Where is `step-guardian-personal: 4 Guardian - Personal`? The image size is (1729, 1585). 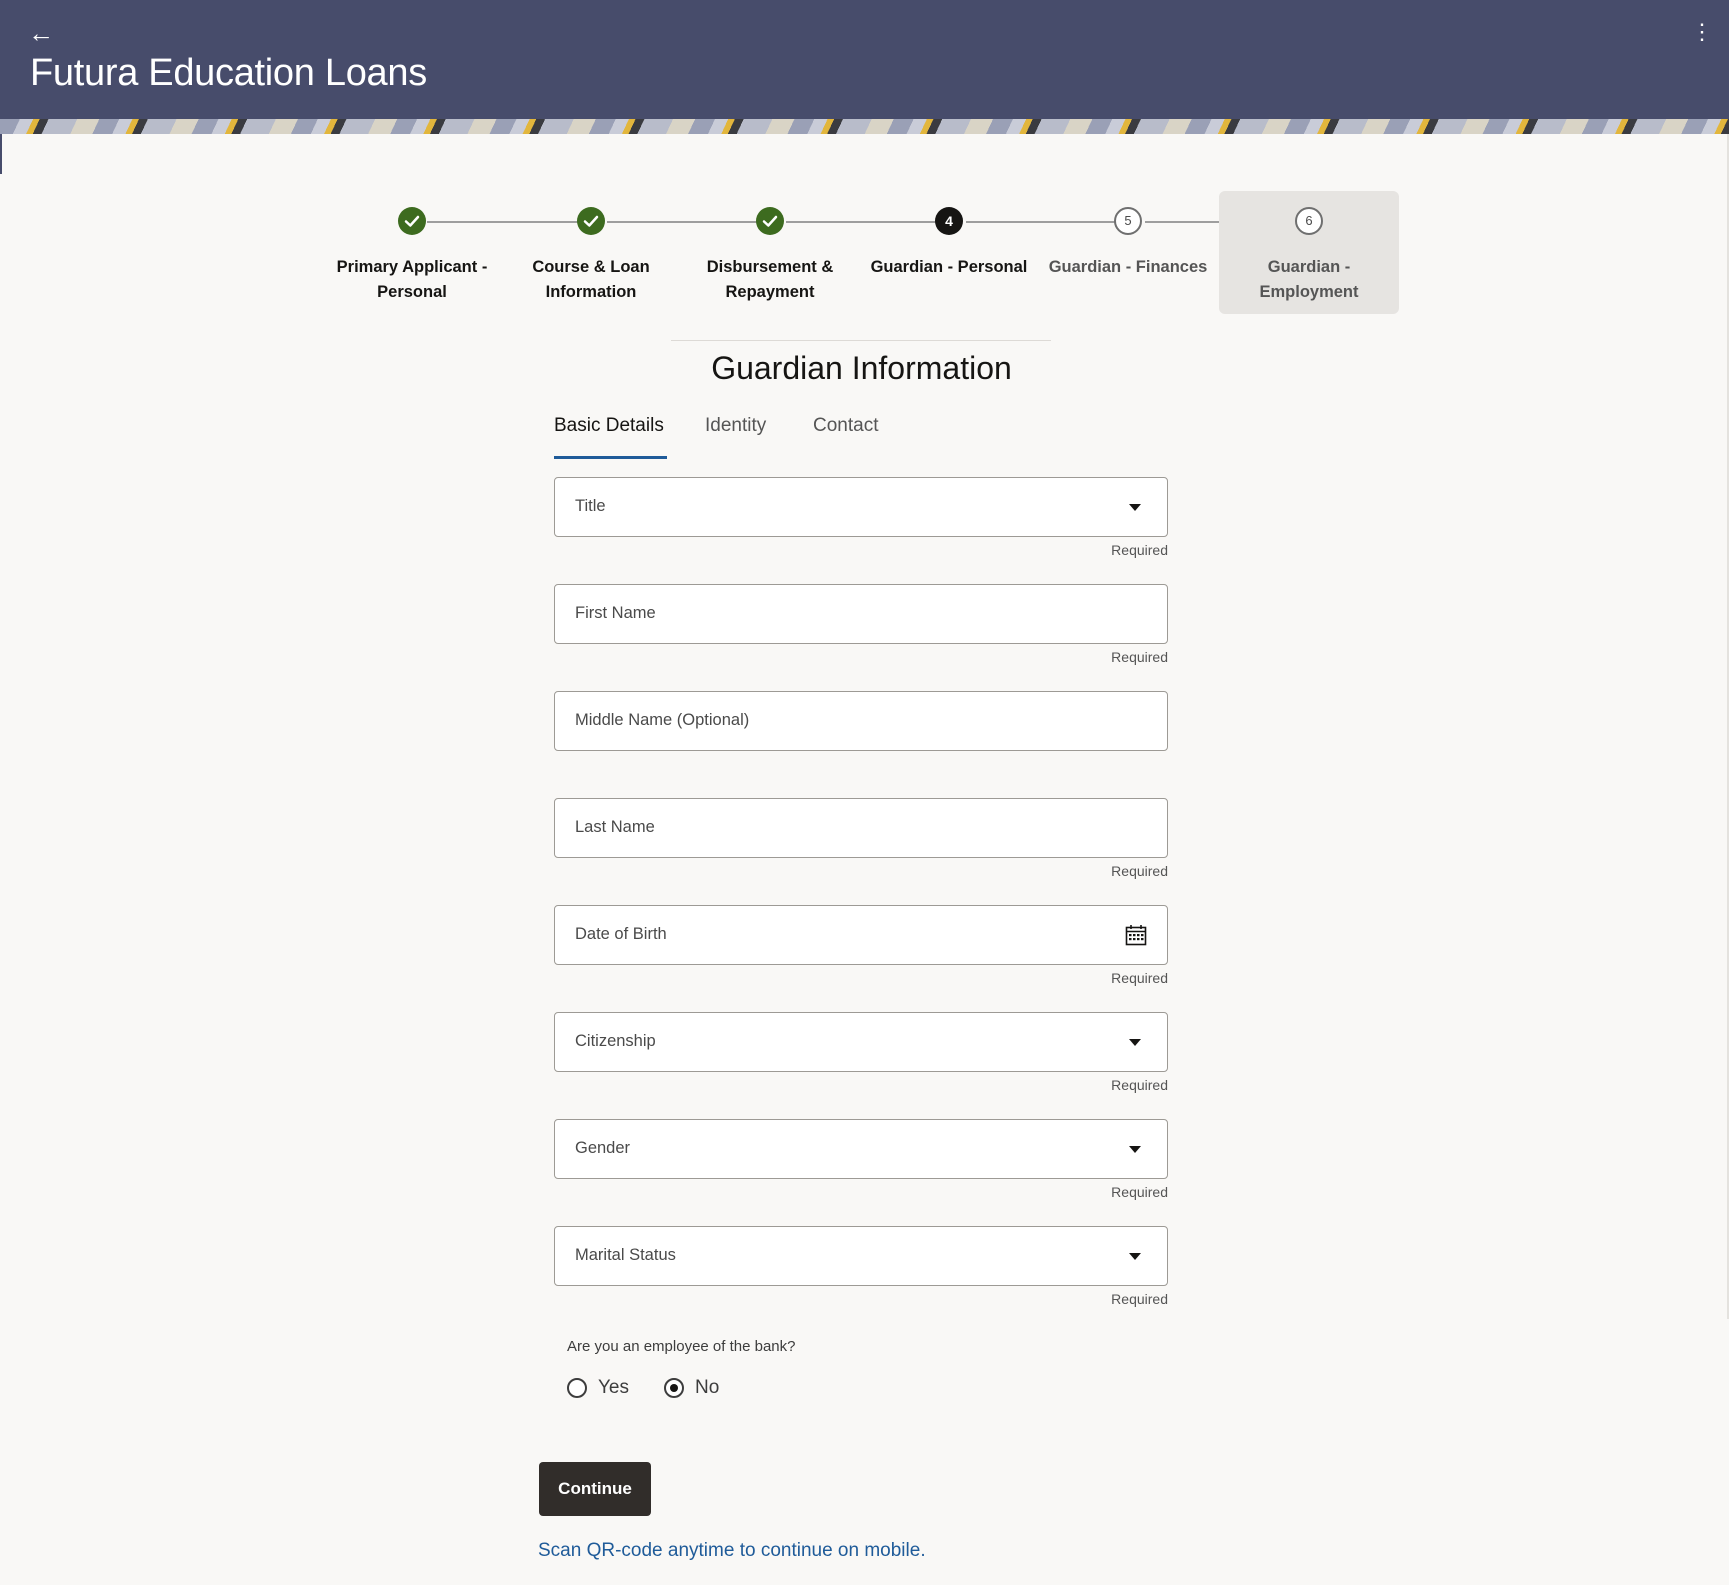 step-guardian-personal: 4 Guardian - Personal is located at coordinates (949, 252).